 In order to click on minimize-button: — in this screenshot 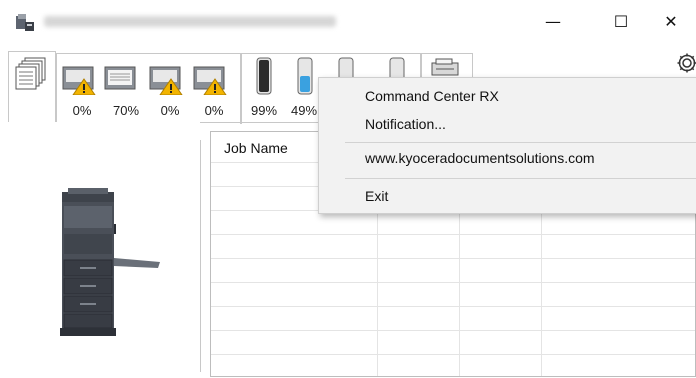, I will do `click(553, 22)`.